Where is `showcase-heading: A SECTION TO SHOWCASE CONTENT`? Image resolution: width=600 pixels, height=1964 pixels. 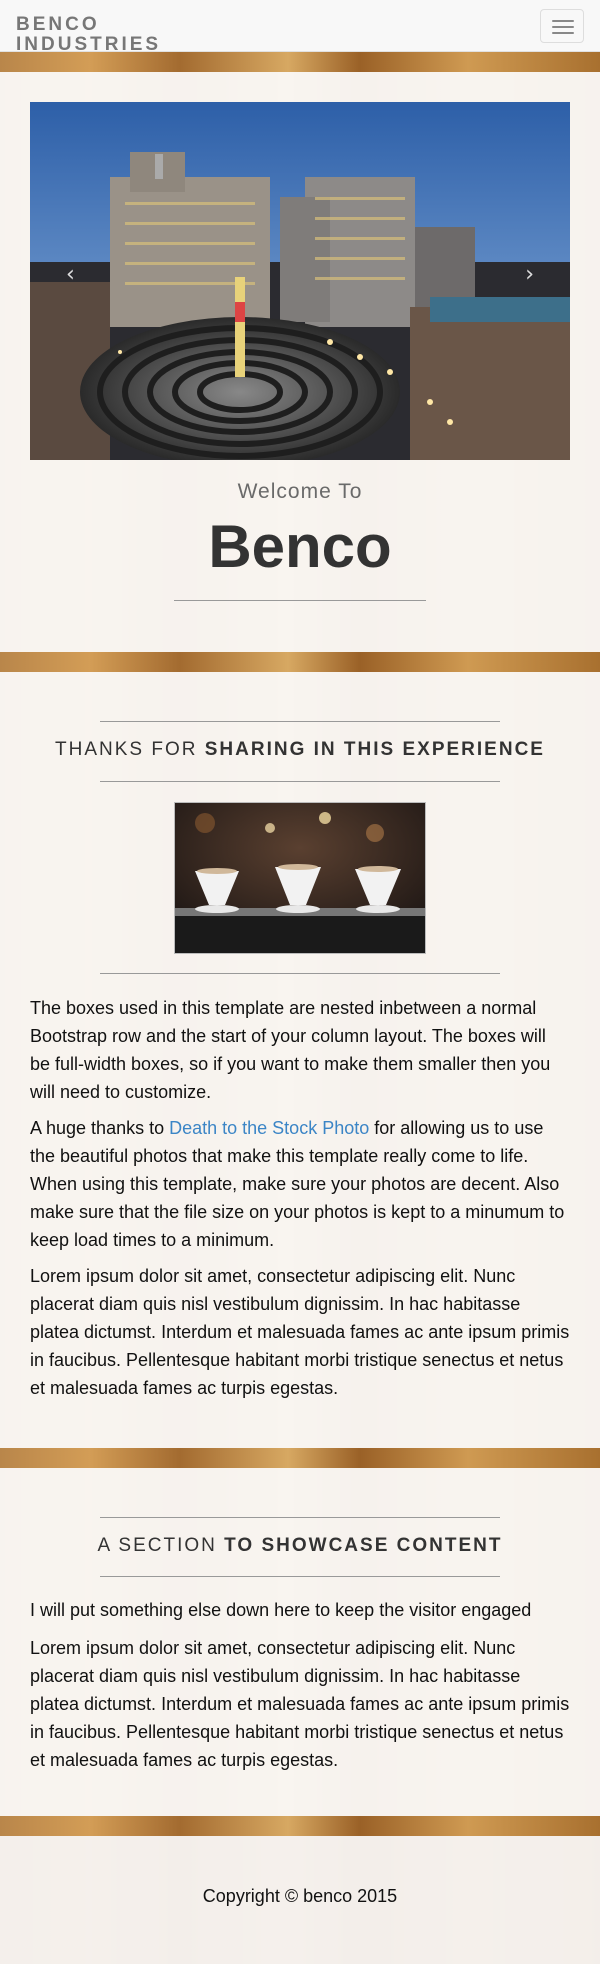
showcase-heading: A SECTION TO SHOWCASE CONTENT is located at coordinates (300, 1546).